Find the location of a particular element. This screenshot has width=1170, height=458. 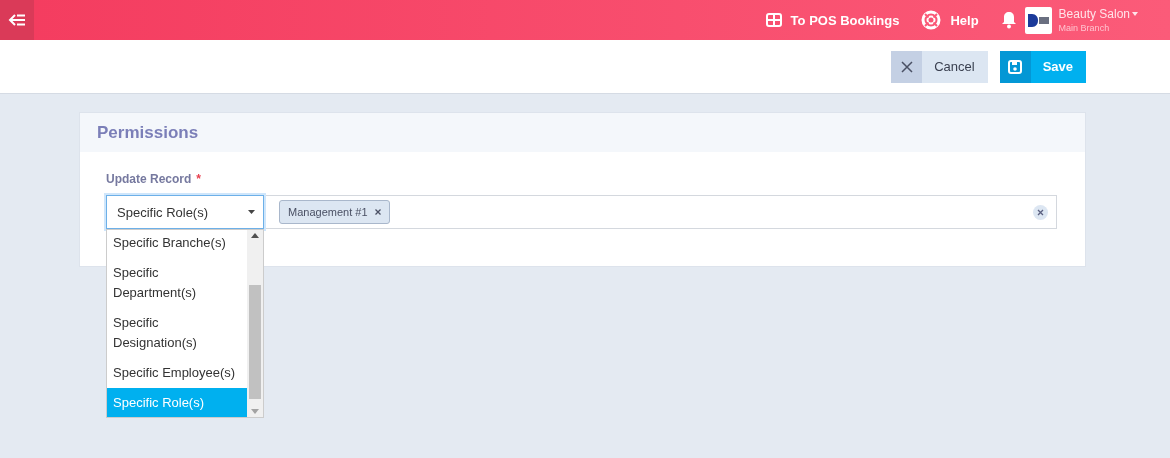

cancel-button: Cancel is located at coordinates (939, 66).